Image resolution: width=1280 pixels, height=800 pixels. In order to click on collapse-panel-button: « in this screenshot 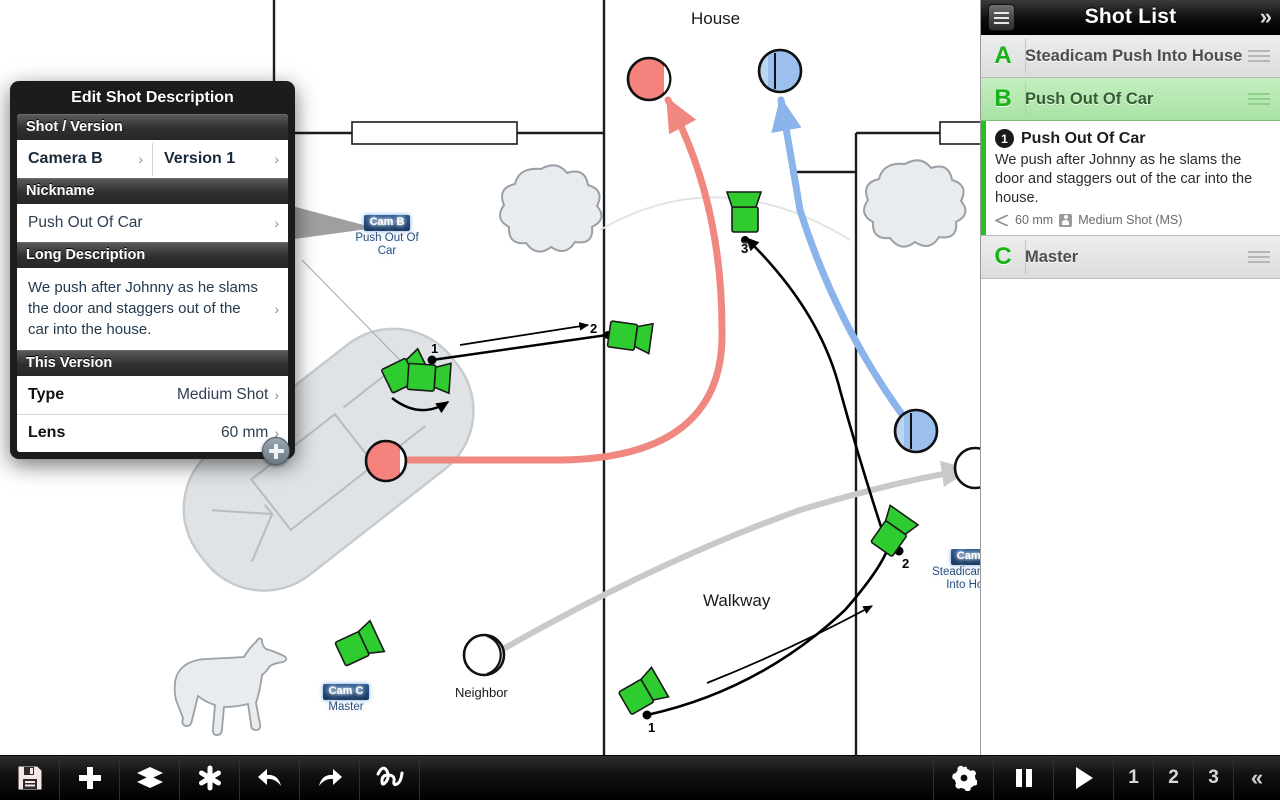, I will do `click(1257, 778)`.